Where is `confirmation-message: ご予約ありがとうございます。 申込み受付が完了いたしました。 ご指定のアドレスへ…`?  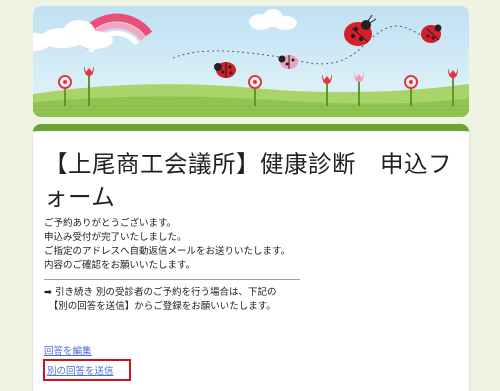
confirmation-message: ご予約ありがとうございます。 申込み受付が完了いたしました。 ご指定のアドレスへ… is located at coordinates (249, 245).